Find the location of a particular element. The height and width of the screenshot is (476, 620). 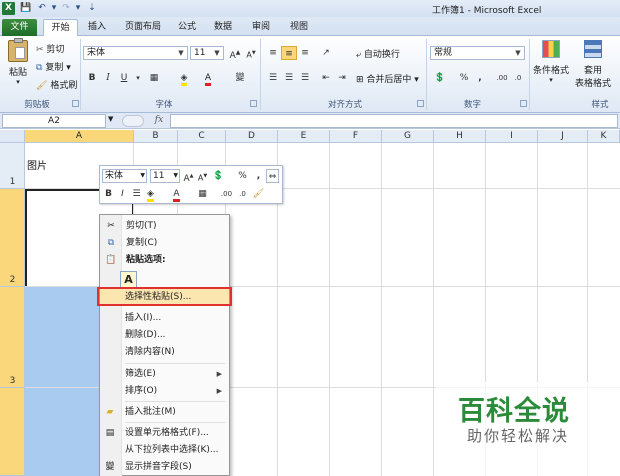

excel-logo-icon: X is located at coordinates (8, 8).